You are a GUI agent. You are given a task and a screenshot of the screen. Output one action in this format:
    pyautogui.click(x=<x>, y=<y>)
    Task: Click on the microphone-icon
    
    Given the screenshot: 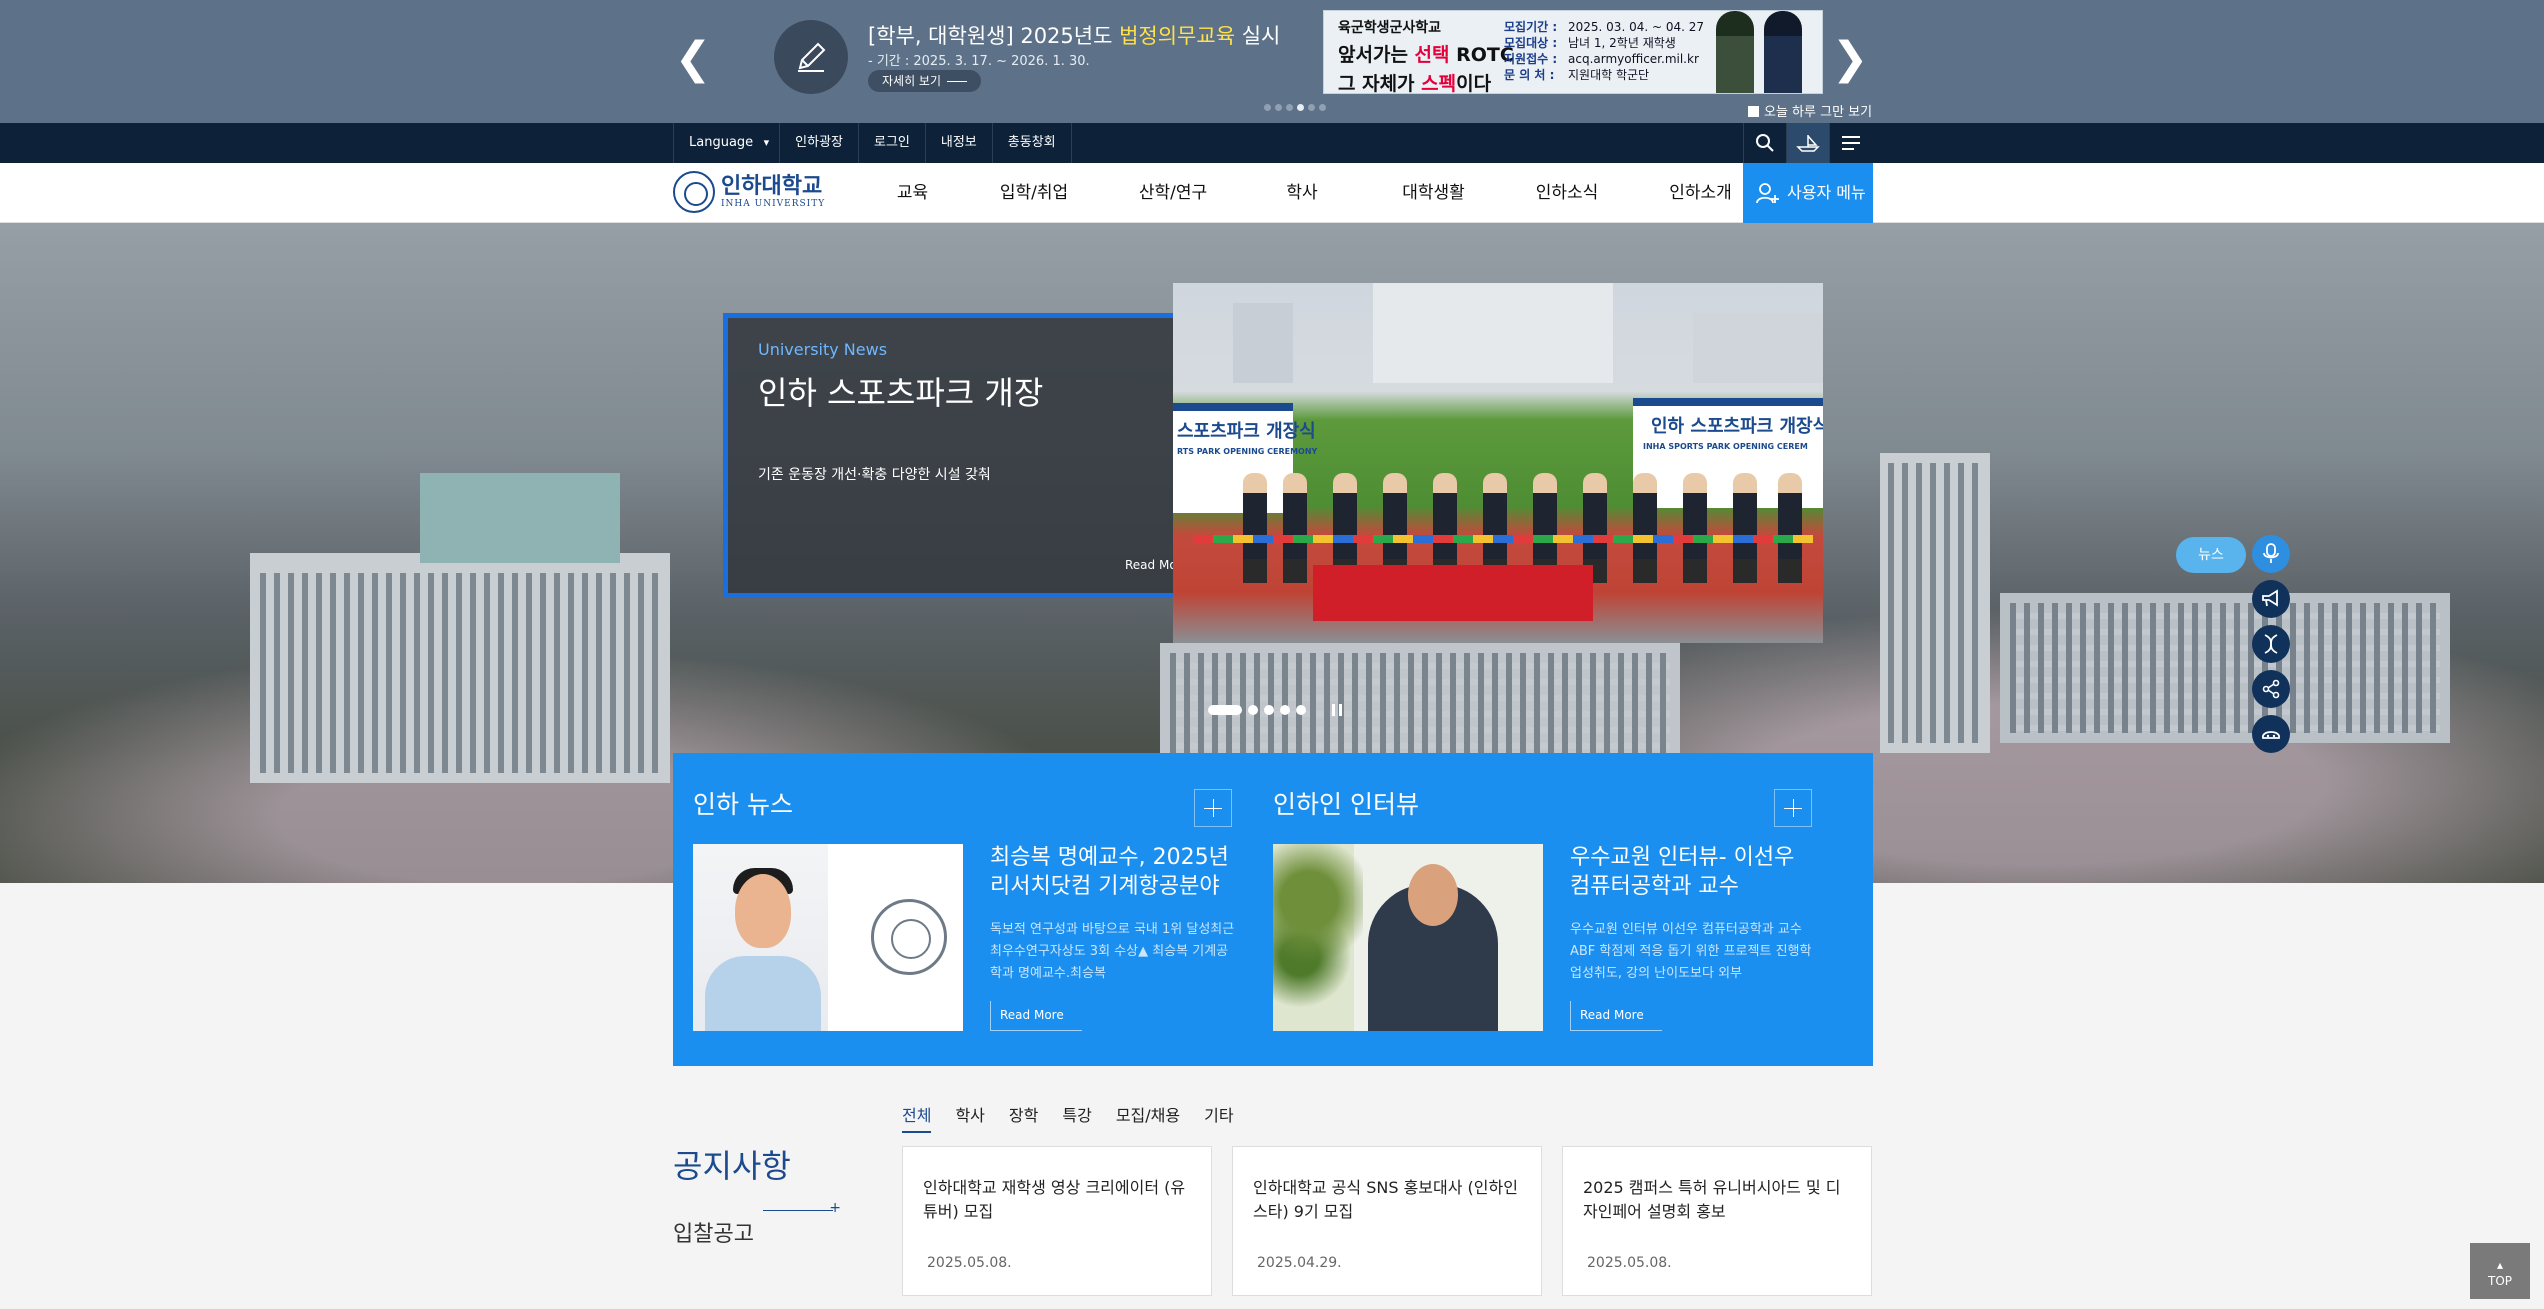 What is the action you would take?
    pyautogui.click(x=2271, y=554)
    